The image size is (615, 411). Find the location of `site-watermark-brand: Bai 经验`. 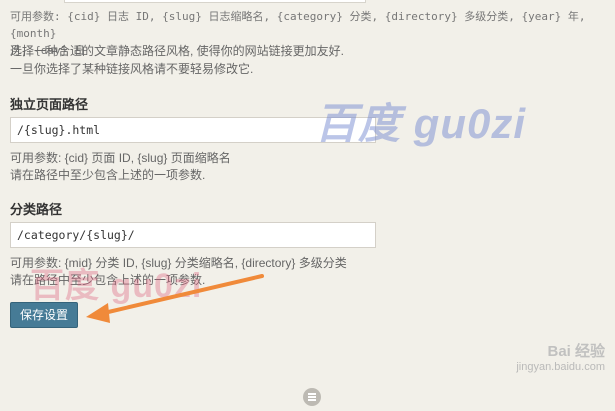

site-watermark-brand: Bai 经验 is located at coordinates (576, 351).